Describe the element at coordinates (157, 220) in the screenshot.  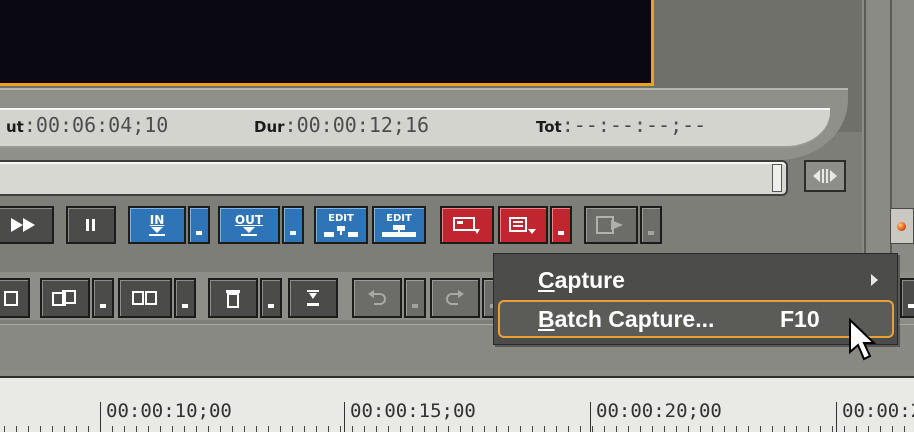
I see `set-in-label: IN` at that location.